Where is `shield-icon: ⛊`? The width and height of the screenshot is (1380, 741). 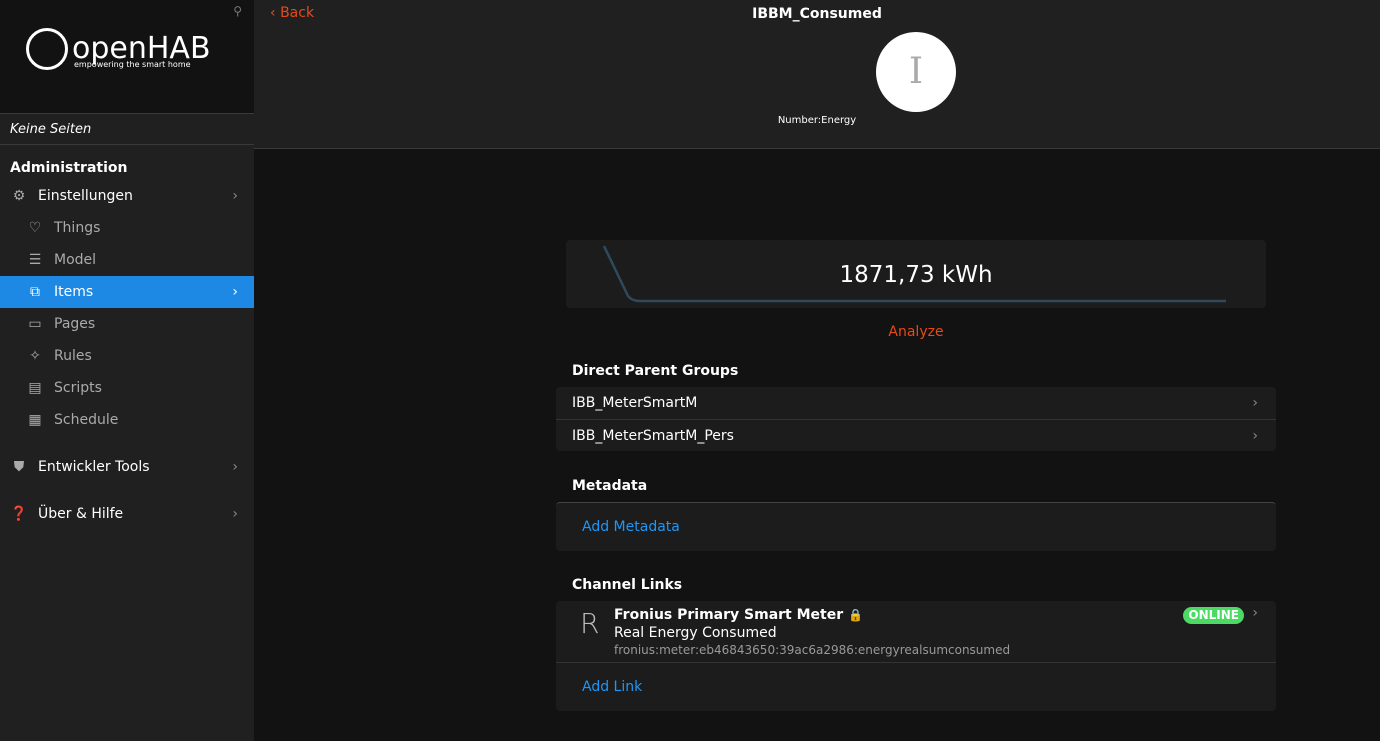
shield-icon: ⛊ is located at coordinates (19, 467).